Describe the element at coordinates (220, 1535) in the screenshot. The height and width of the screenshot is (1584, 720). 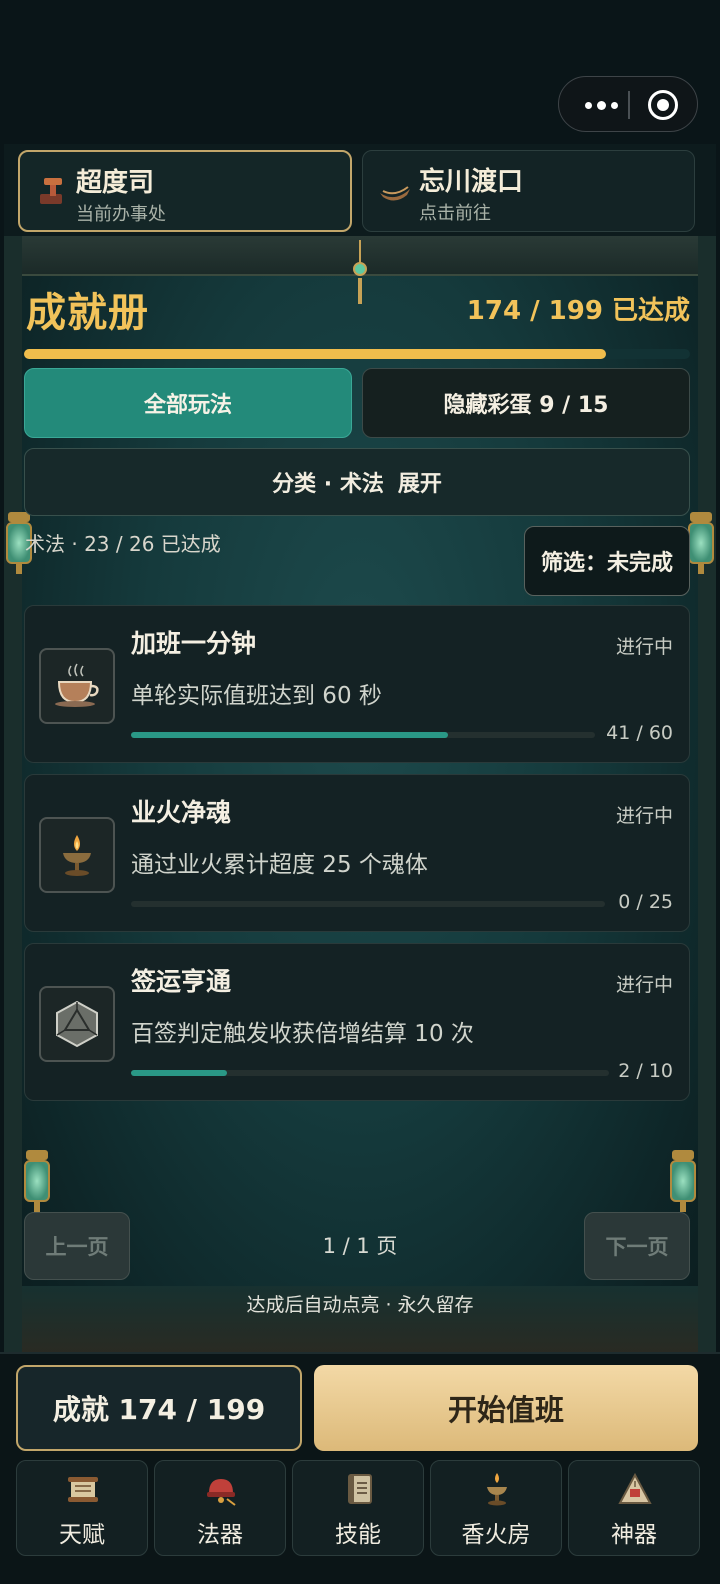
I see `nav-label: 法器` at that location.